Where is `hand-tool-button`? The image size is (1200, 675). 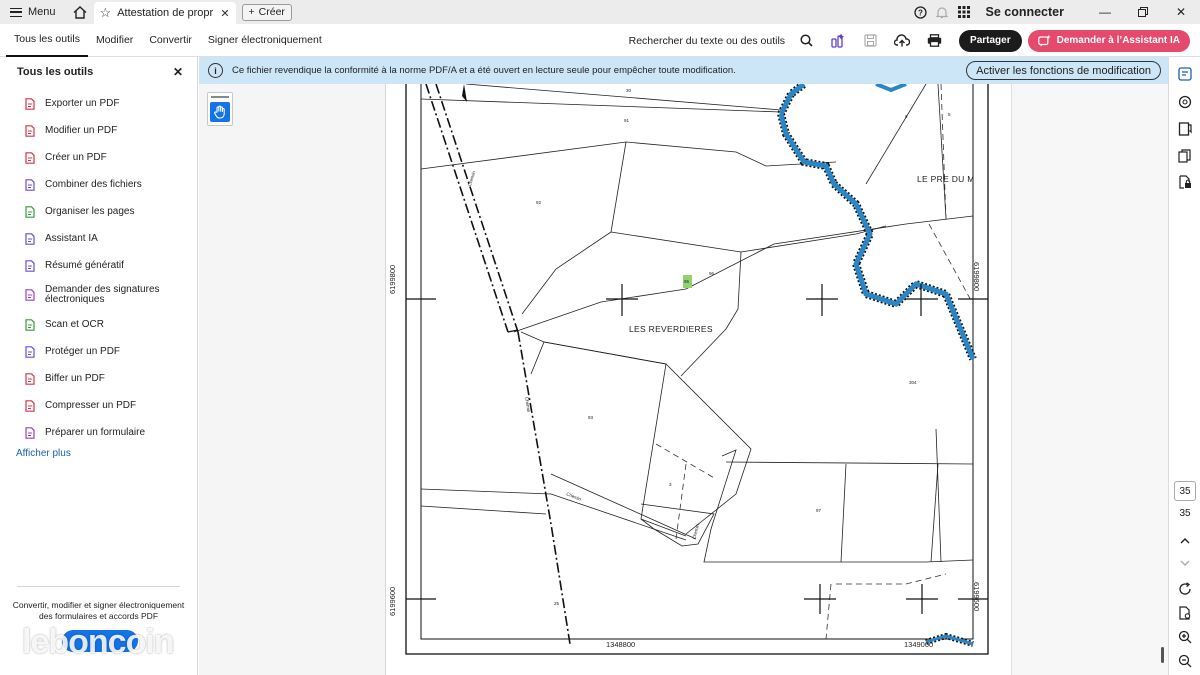 hand-tool-button is located at coordinates (220, 112).